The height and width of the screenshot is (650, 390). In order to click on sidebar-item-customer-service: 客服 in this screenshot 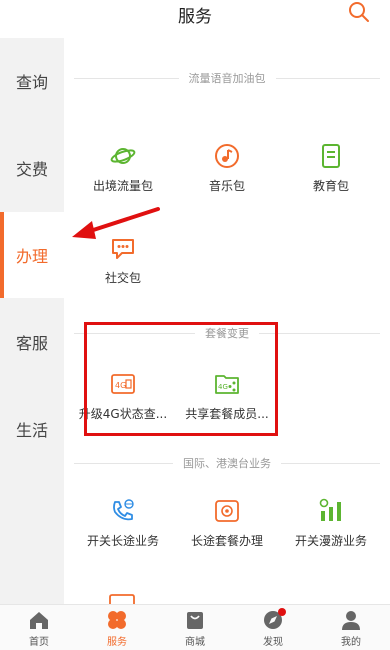, I will do `click(32, 342)`.